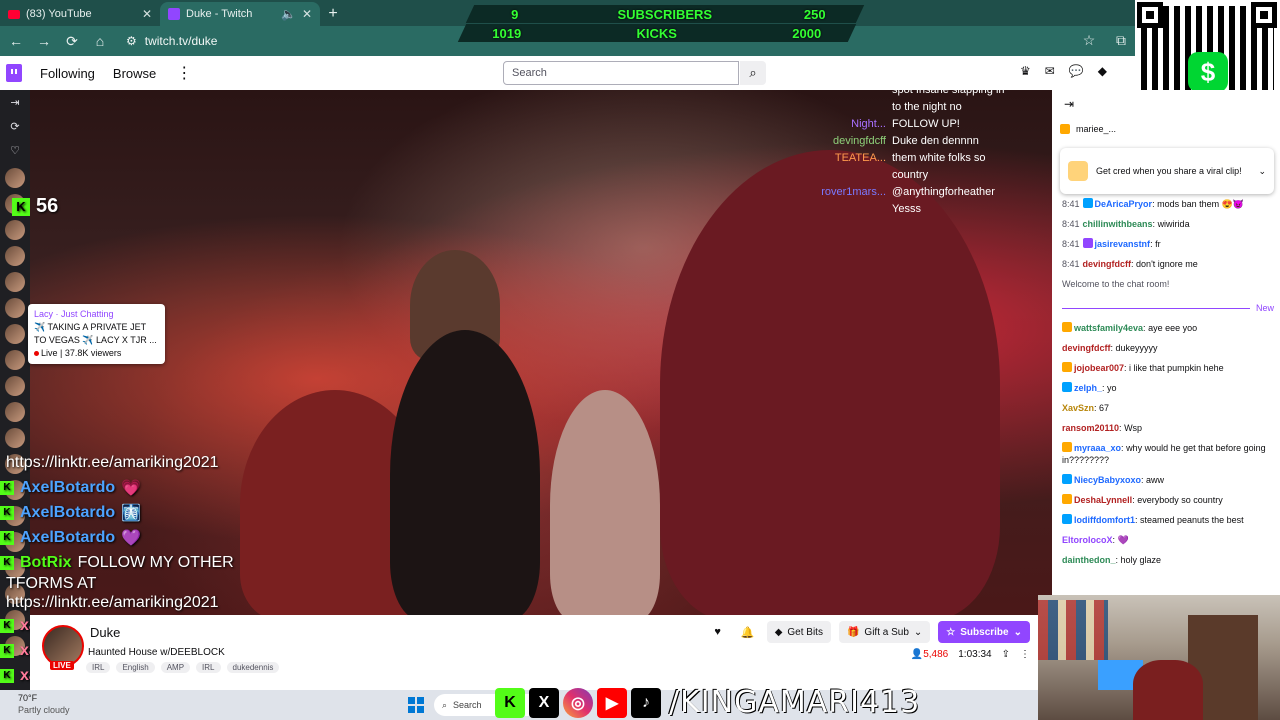 The width and height of the screenshot is (1280, 720). I want to click on stream-title: Haunted House w/DEEBLOCK, so click(156, 652).